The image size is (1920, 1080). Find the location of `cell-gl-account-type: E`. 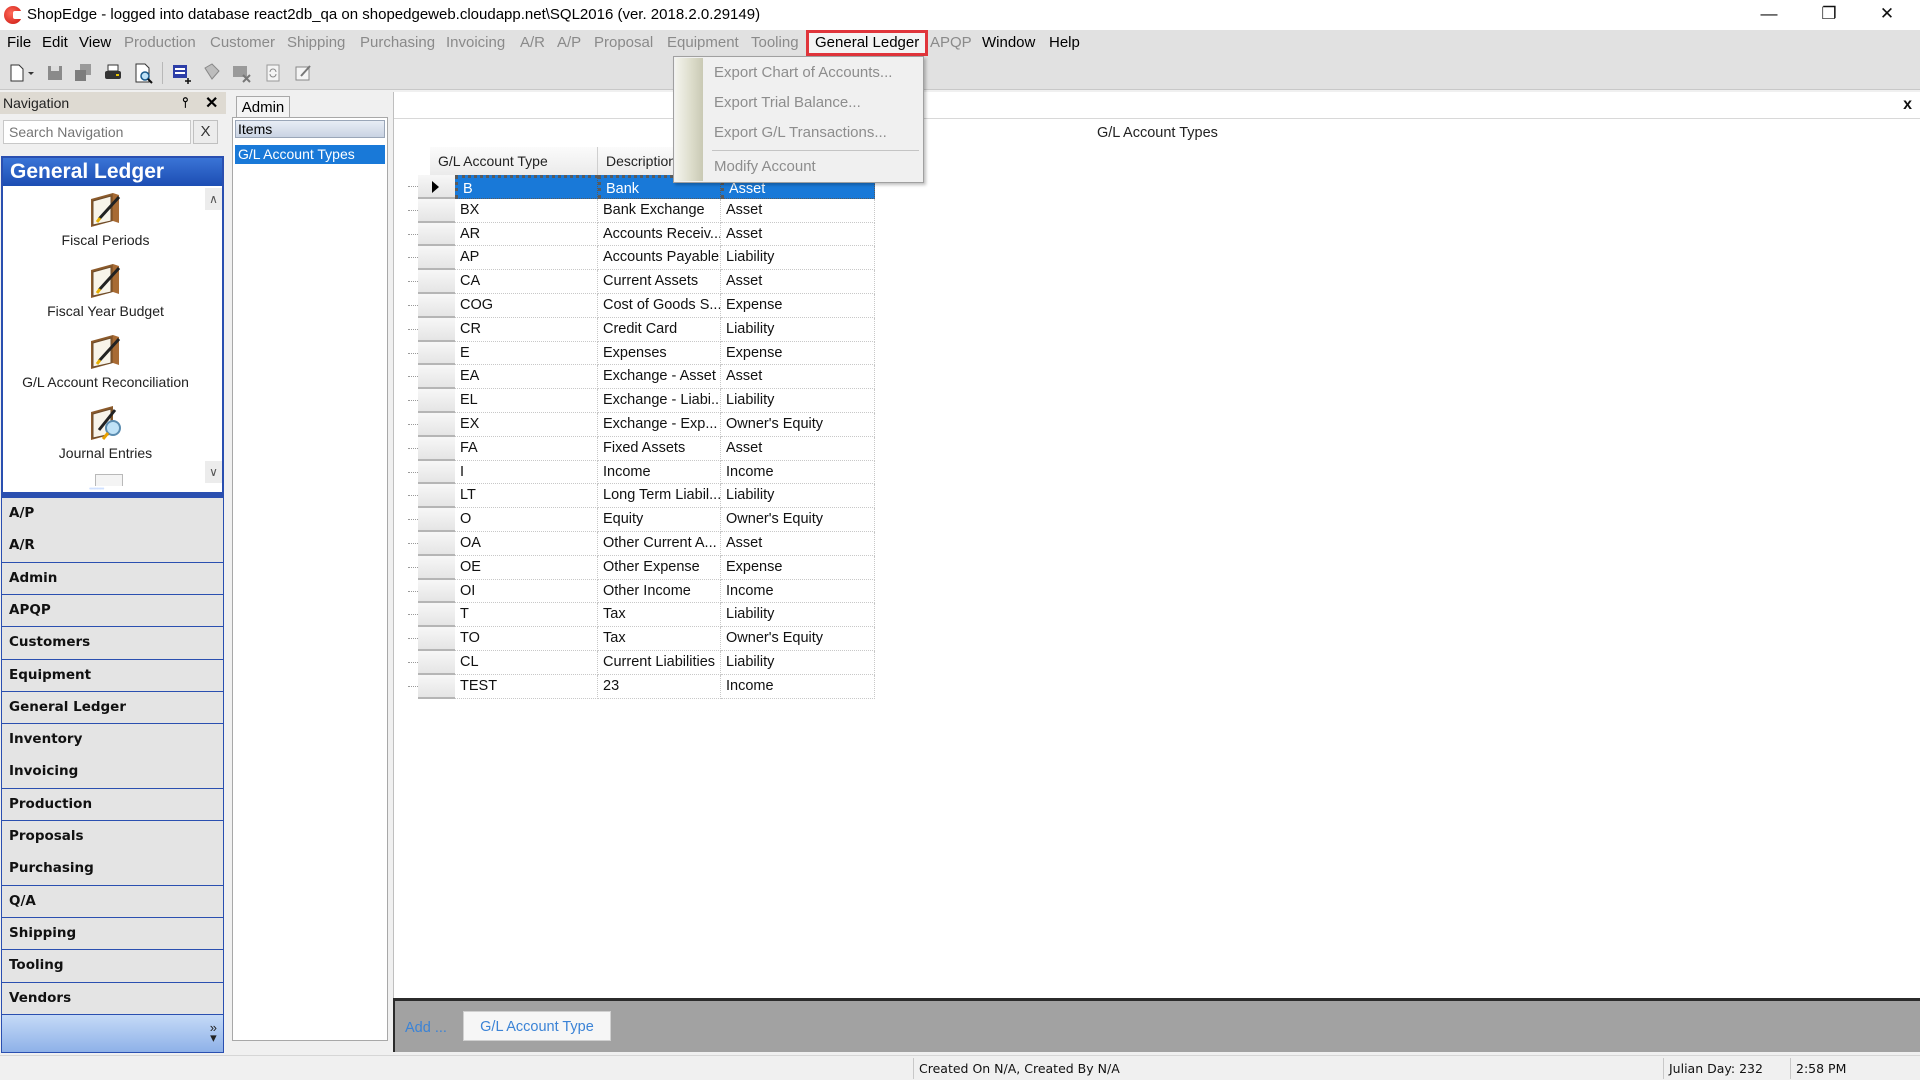

cell-gl-account-type: E is located at coordinates (526, 353).